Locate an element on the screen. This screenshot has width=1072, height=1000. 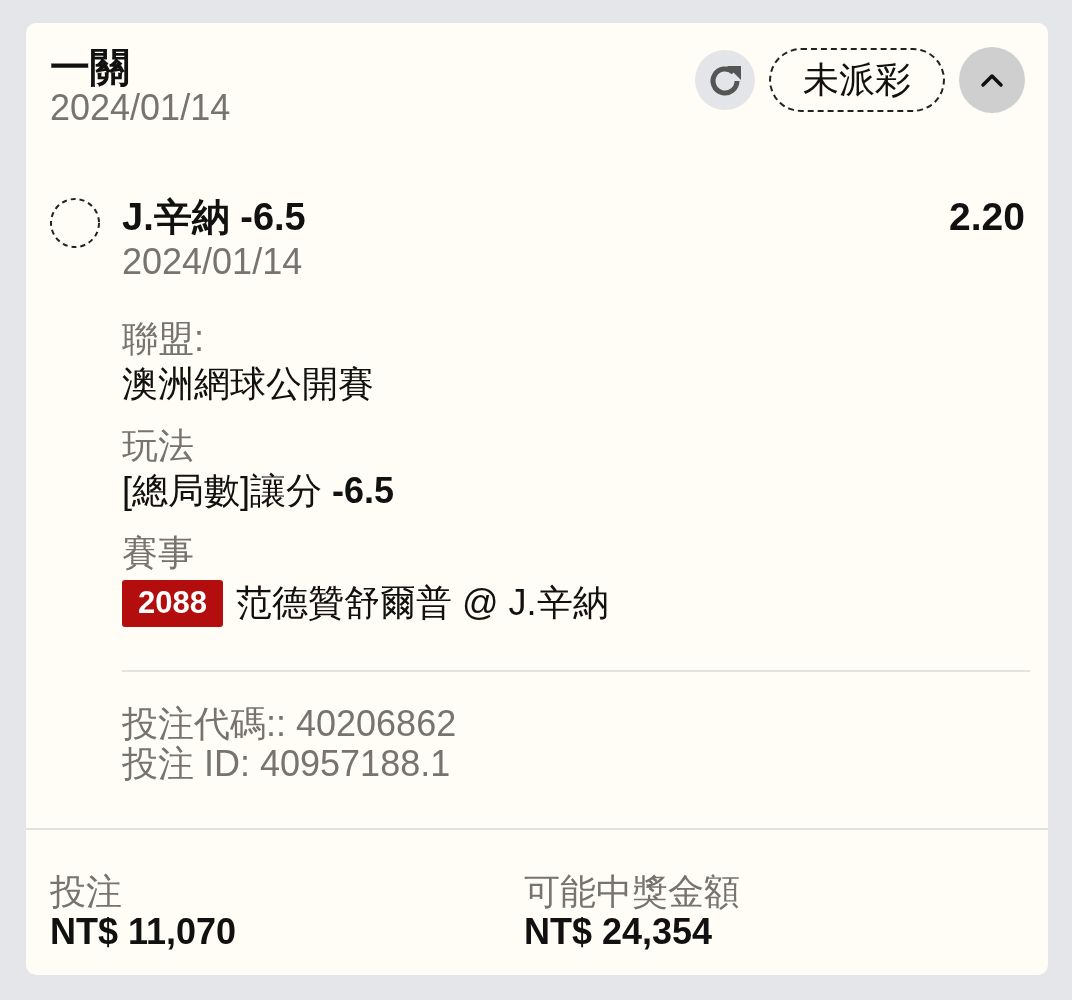
bet-code-text: 投注 ID: 40957188.1 is located at coordinates (287, 764).